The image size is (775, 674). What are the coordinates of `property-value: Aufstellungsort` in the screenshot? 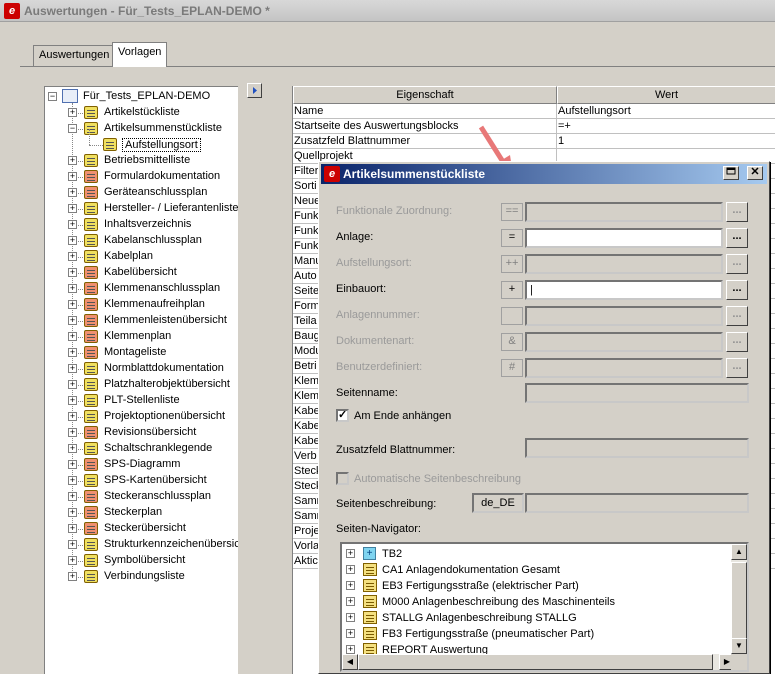 It's located at (594, 111).